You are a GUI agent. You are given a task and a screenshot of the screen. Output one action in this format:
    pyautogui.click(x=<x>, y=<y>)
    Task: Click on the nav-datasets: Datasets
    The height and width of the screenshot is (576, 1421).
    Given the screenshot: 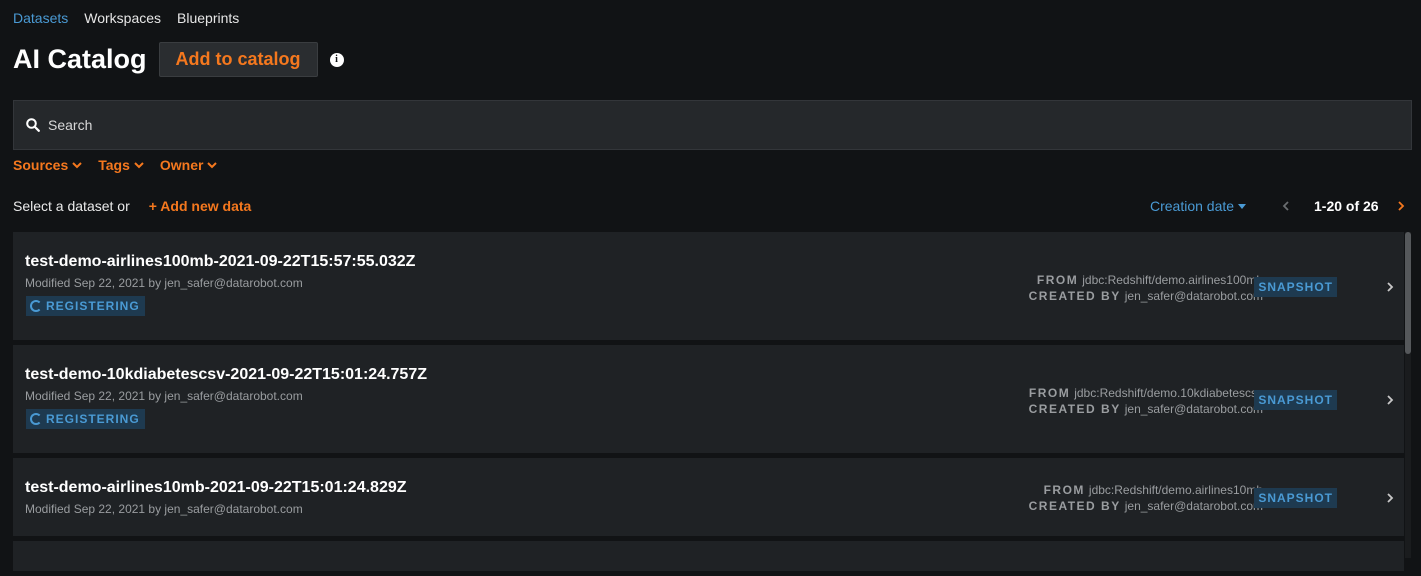 What is the action you would take?
    pyautogui.click(x=40, y=18)
    